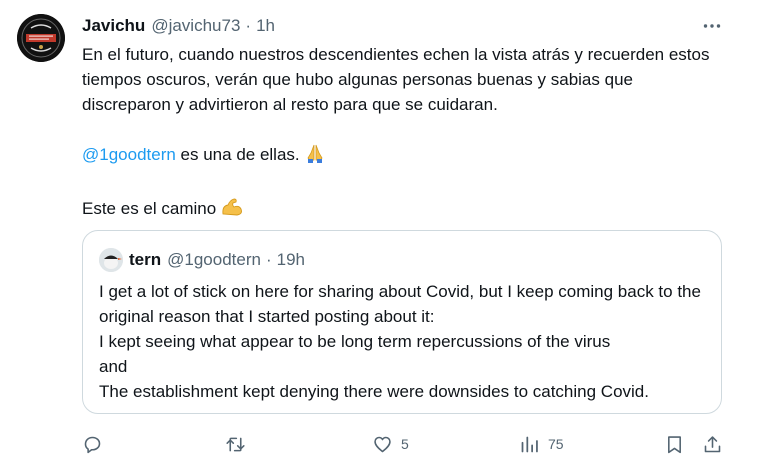 This screenshot has height=474, width=762. Describe the element at coordinates (195, 26) in the screenshot. I see `author-handle: @javichu73` at that location.